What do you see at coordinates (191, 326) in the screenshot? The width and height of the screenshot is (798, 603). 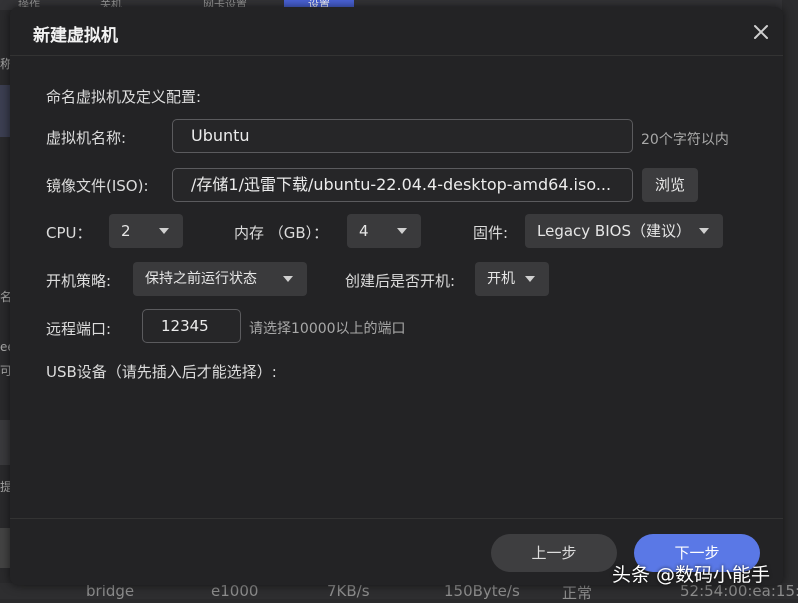 I see `remote-port-input: 12345` at bounding box center [191, 326].